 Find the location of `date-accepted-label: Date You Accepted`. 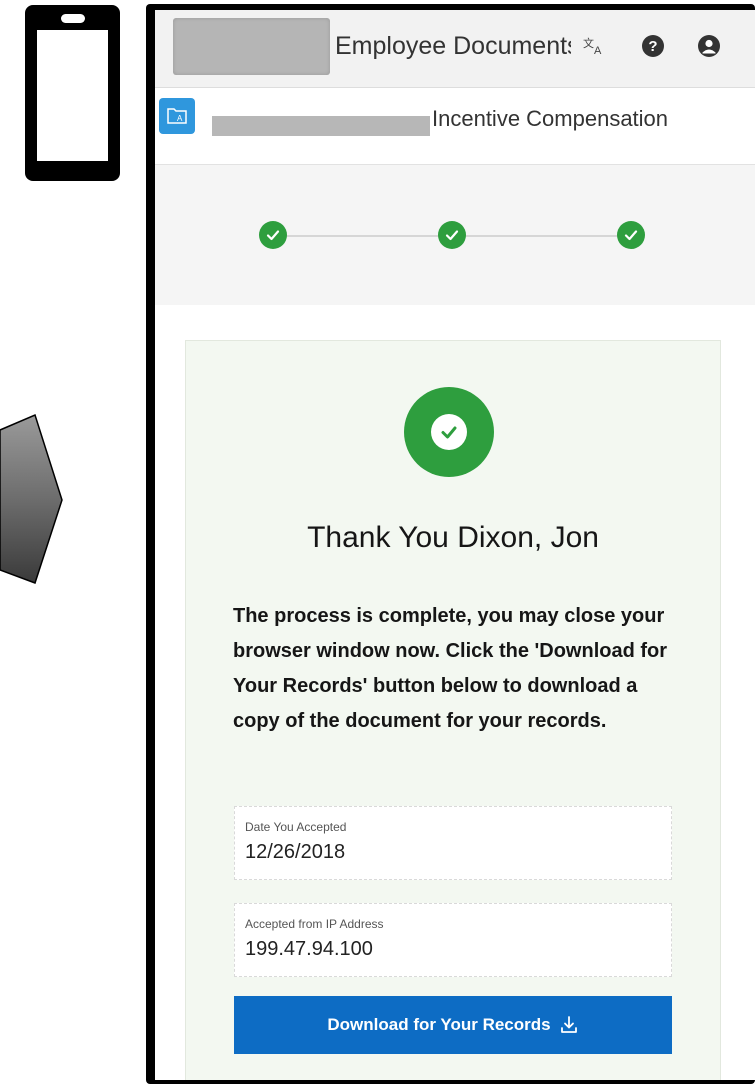

date-accepted-label: Date You Accepted is located at coordinates (296, 827).